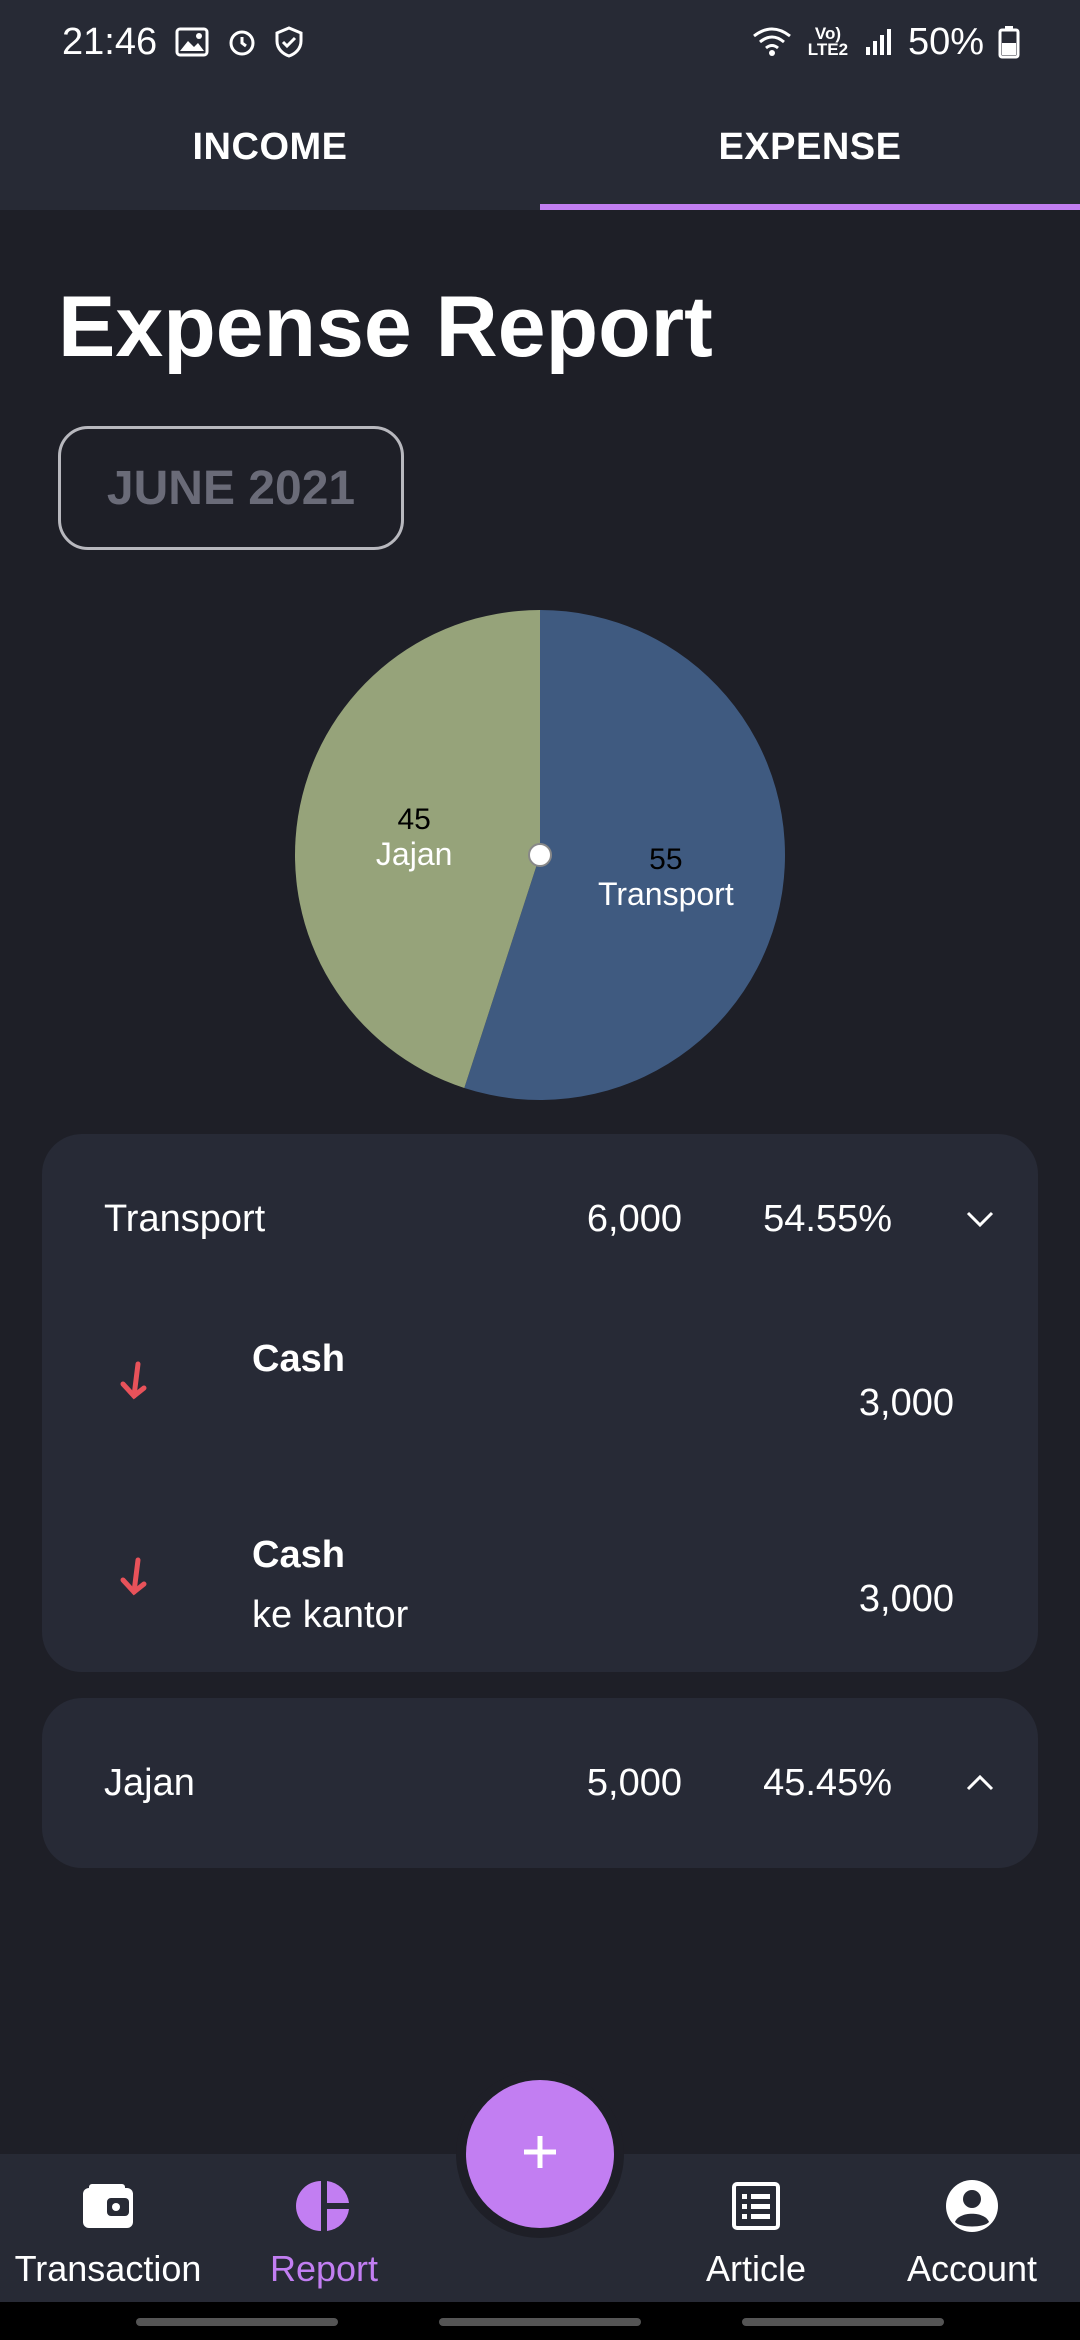 The height and width of the screenshot is (2340, 1080). I want to click on report-tabs: INCOME EXPENSE, so click(540, 147).